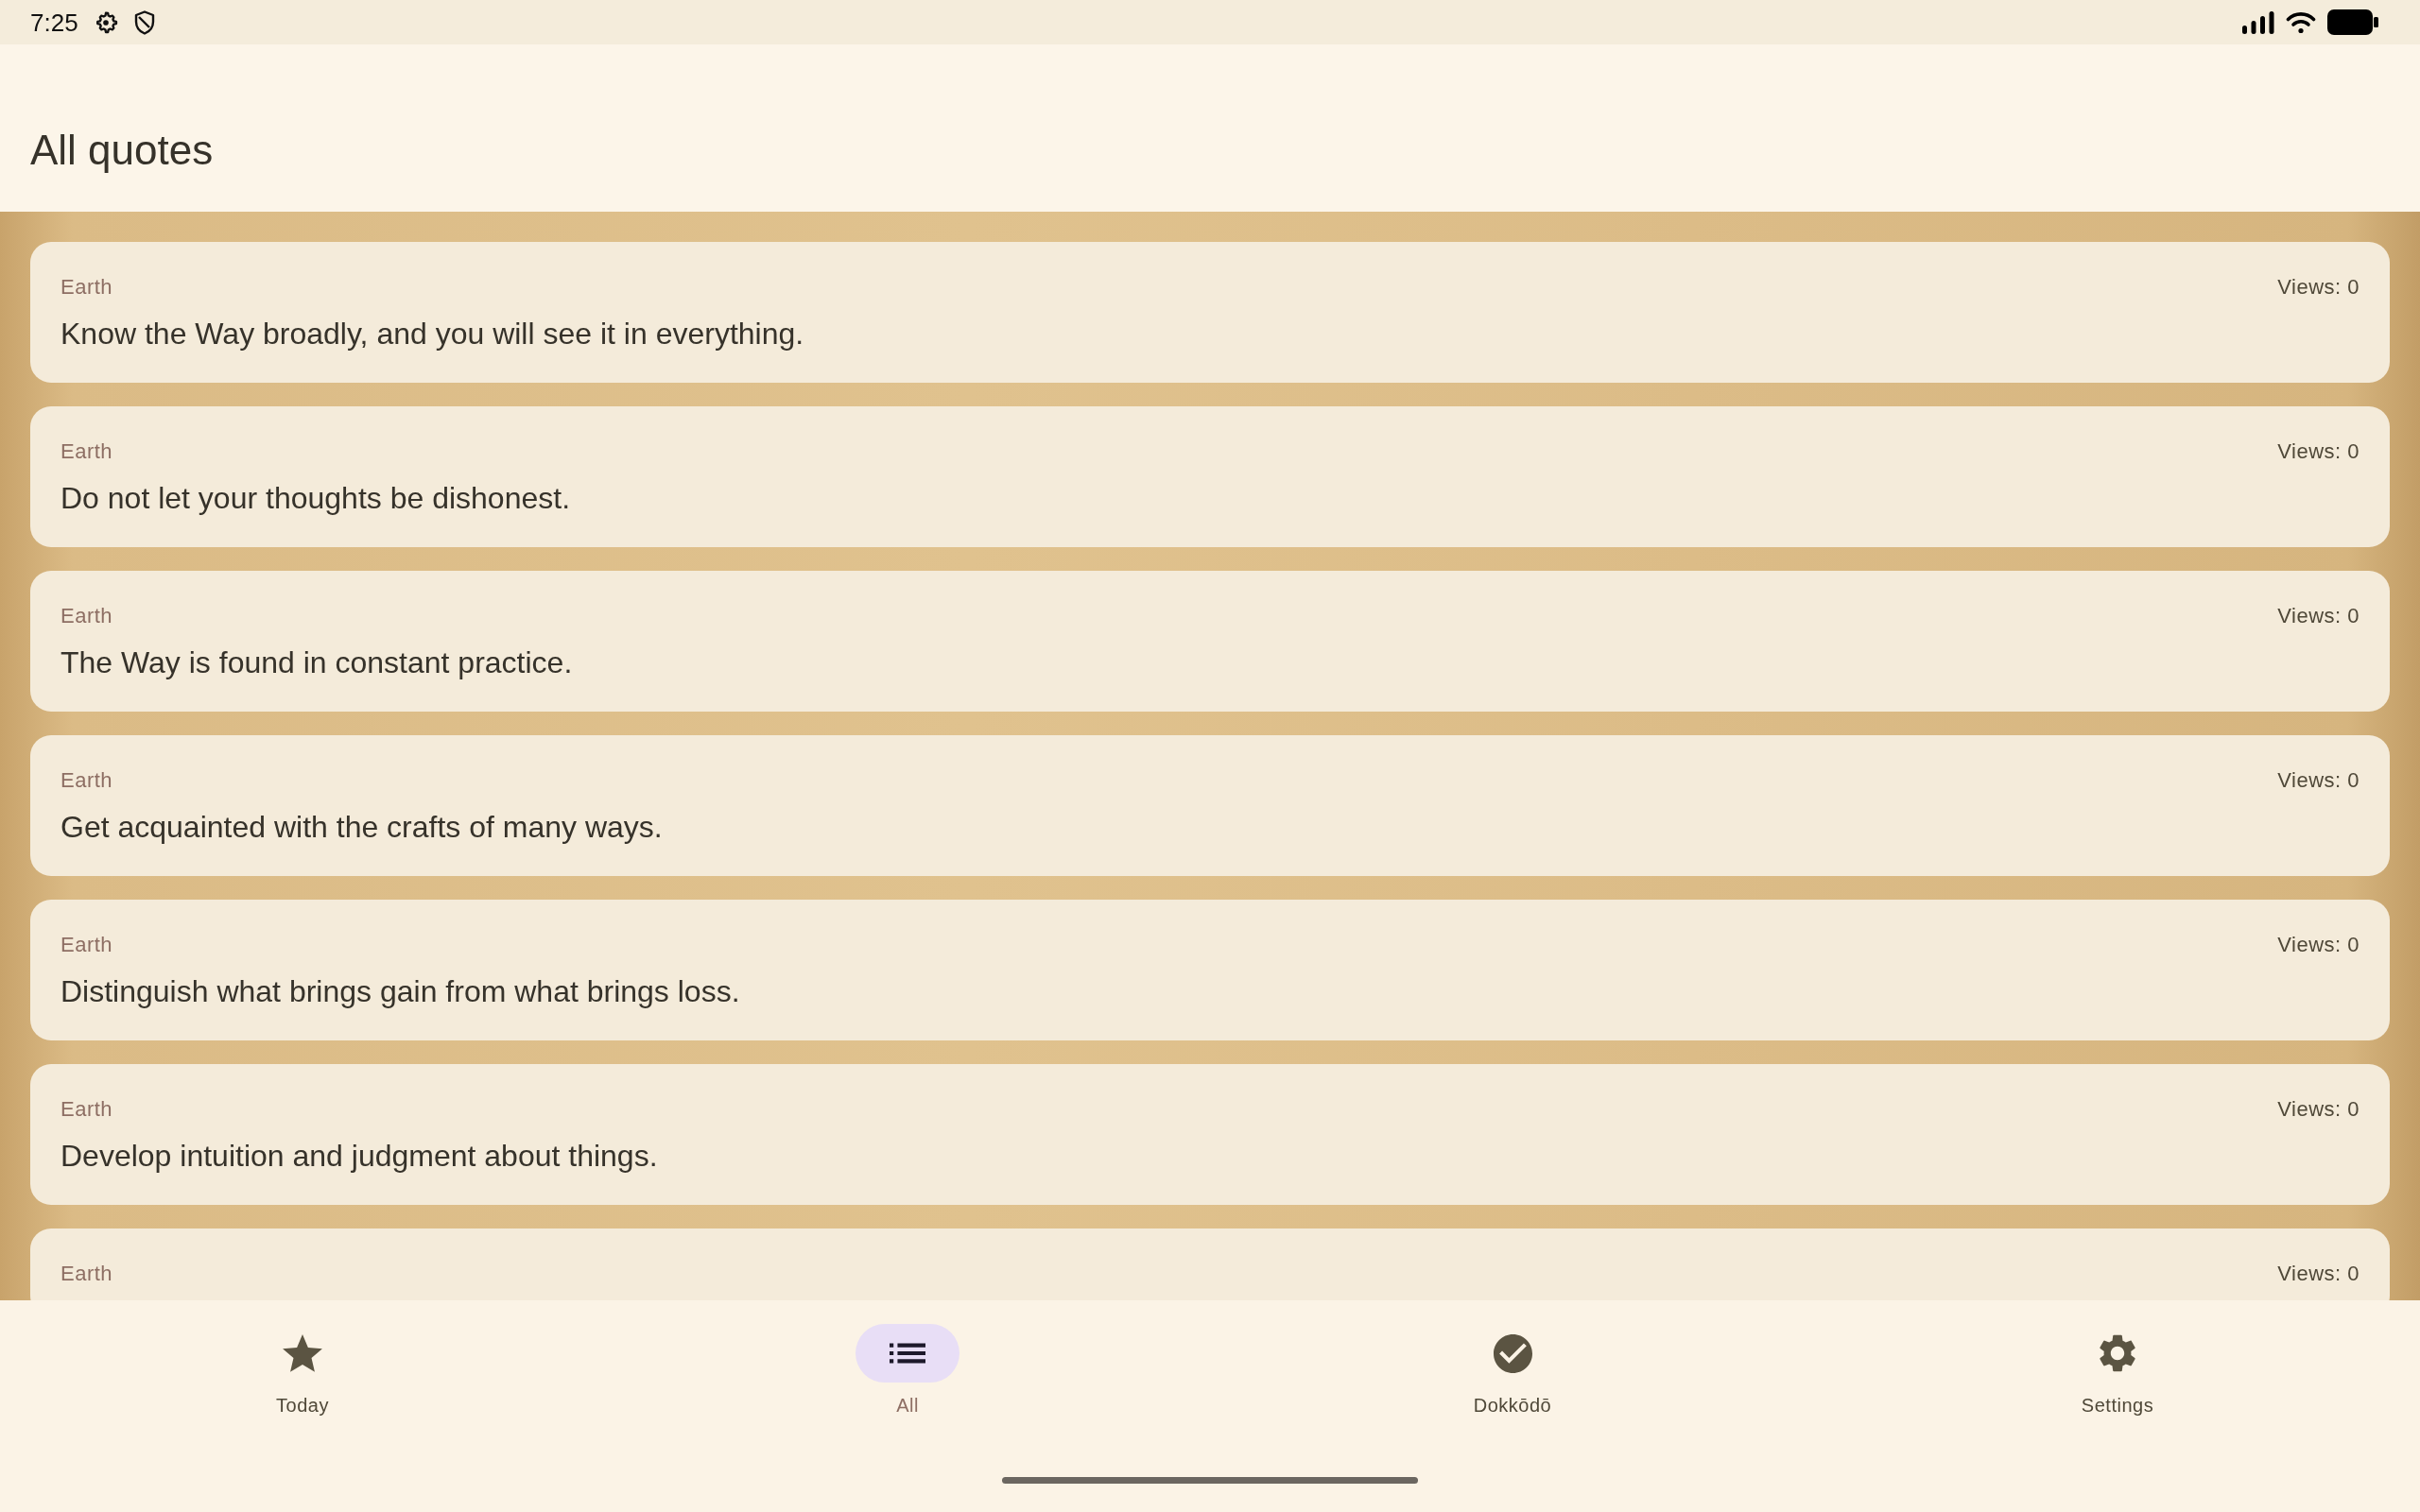  I want to click on quote-text: The Way is found in constant practice., so click(317, 662).